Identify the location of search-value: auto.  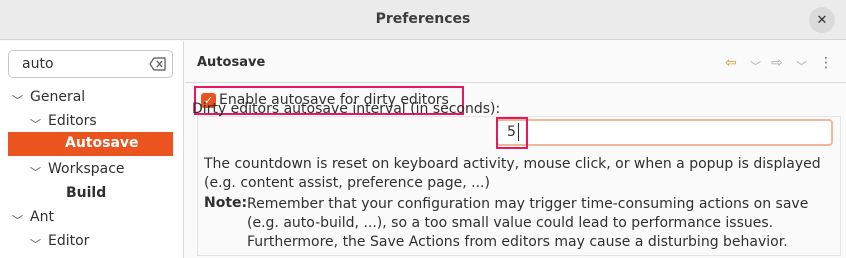
(38, 64).